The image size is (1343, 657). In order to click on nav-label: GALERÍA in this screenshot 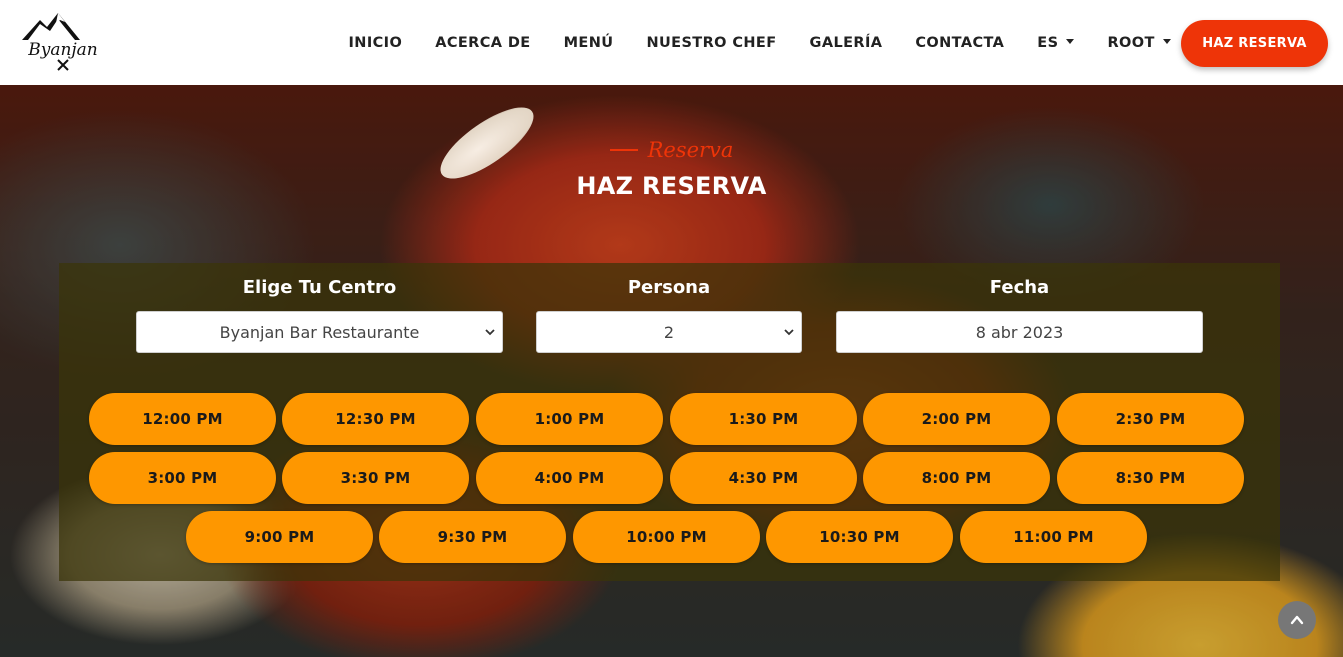, I will do `click(846, 42)`.